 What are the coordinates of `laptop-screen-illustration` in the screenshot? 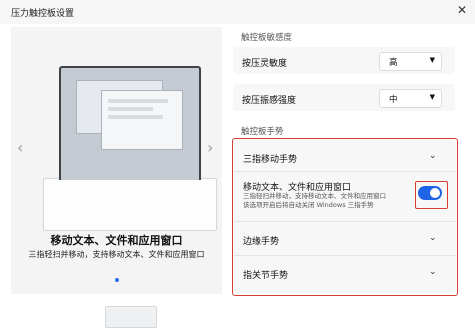 It's located at (130, 123).